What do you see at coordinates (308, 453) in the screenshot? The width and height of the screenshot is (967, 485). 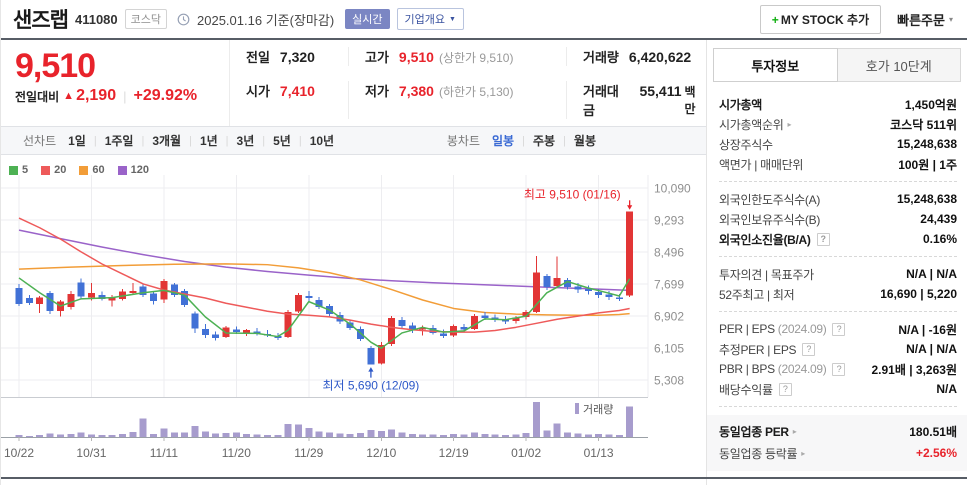 I see `x-axis-label: 11/29` at bounding box center [308, 453].